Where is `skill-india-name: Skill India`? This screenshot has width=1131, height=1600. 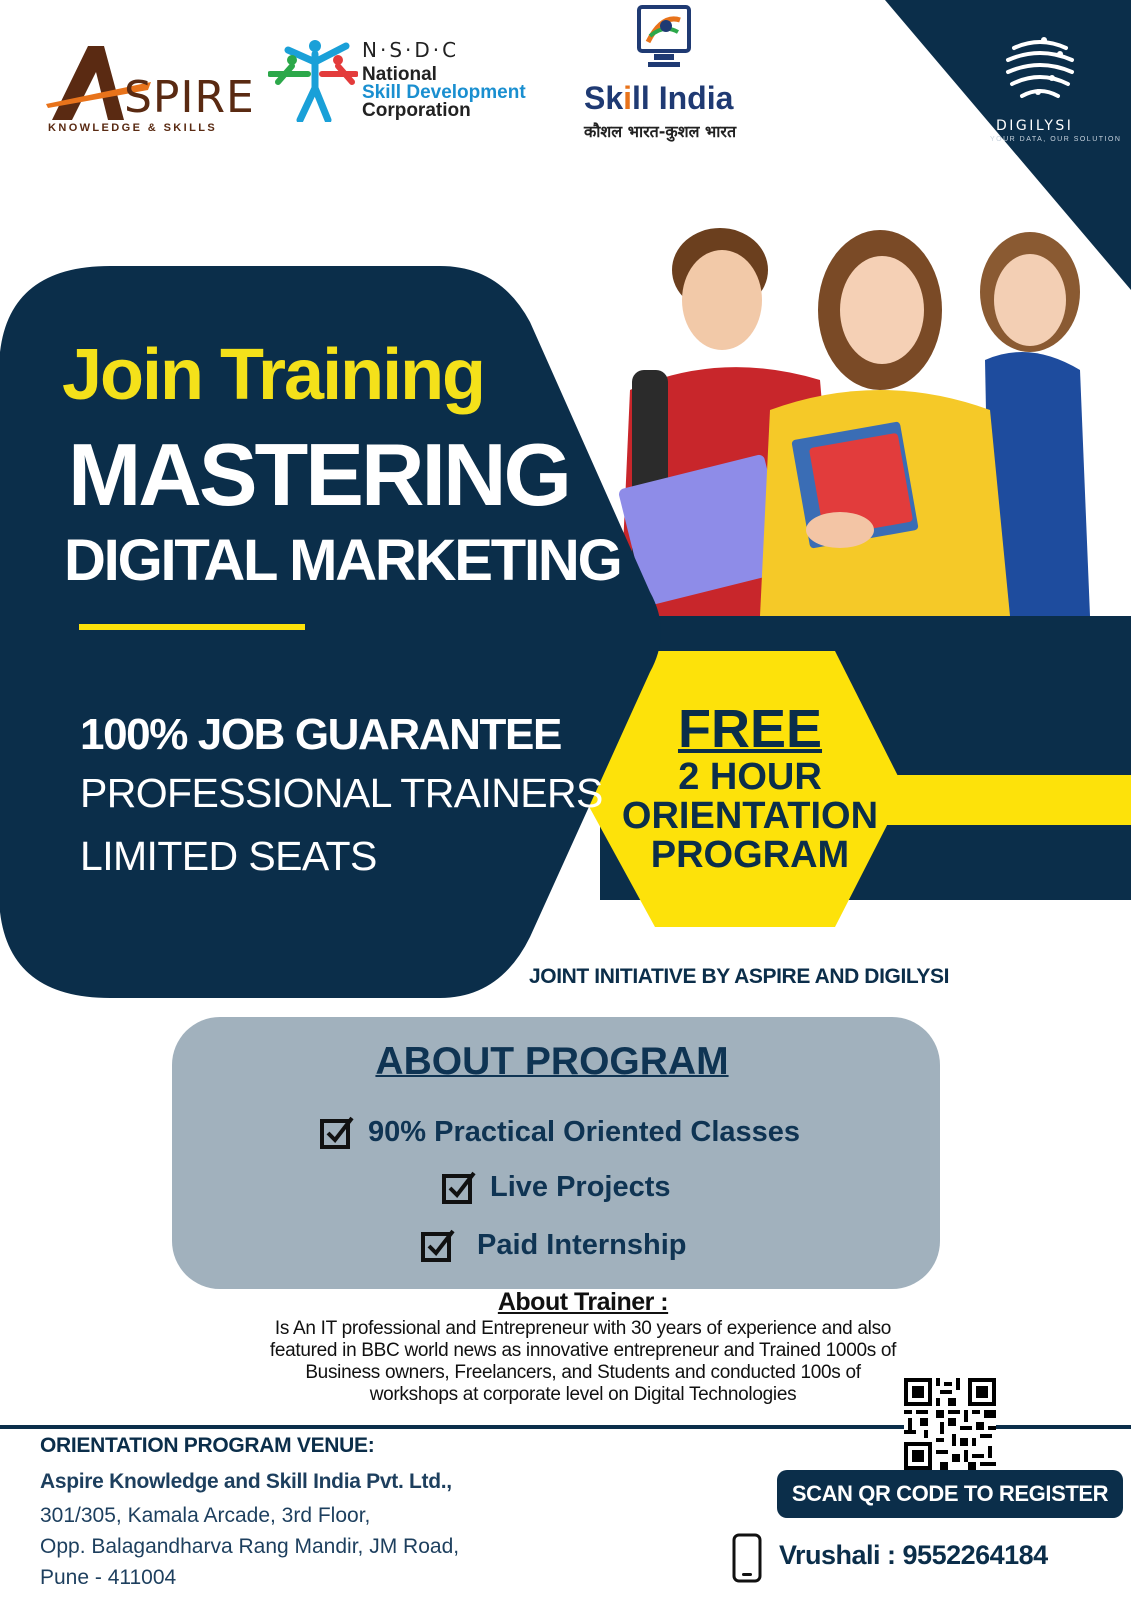
skill-india-name: Skill India is located at coordinates (658, 98).